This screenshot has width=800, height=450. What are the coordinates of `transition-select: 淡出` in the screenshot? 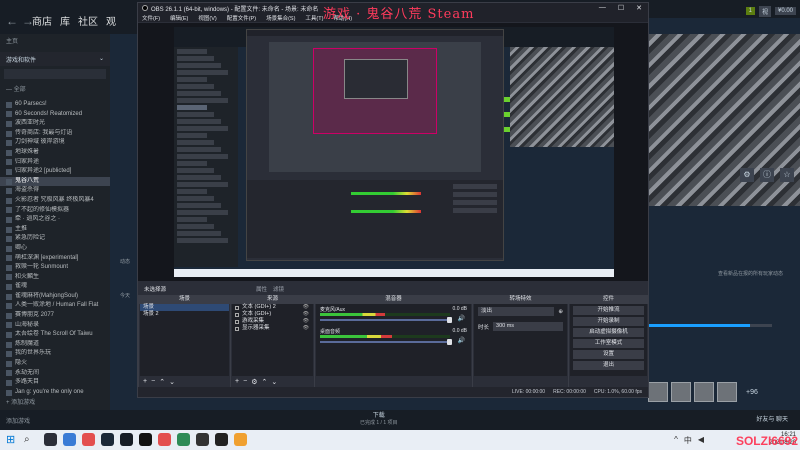 It's located at (516, 311).